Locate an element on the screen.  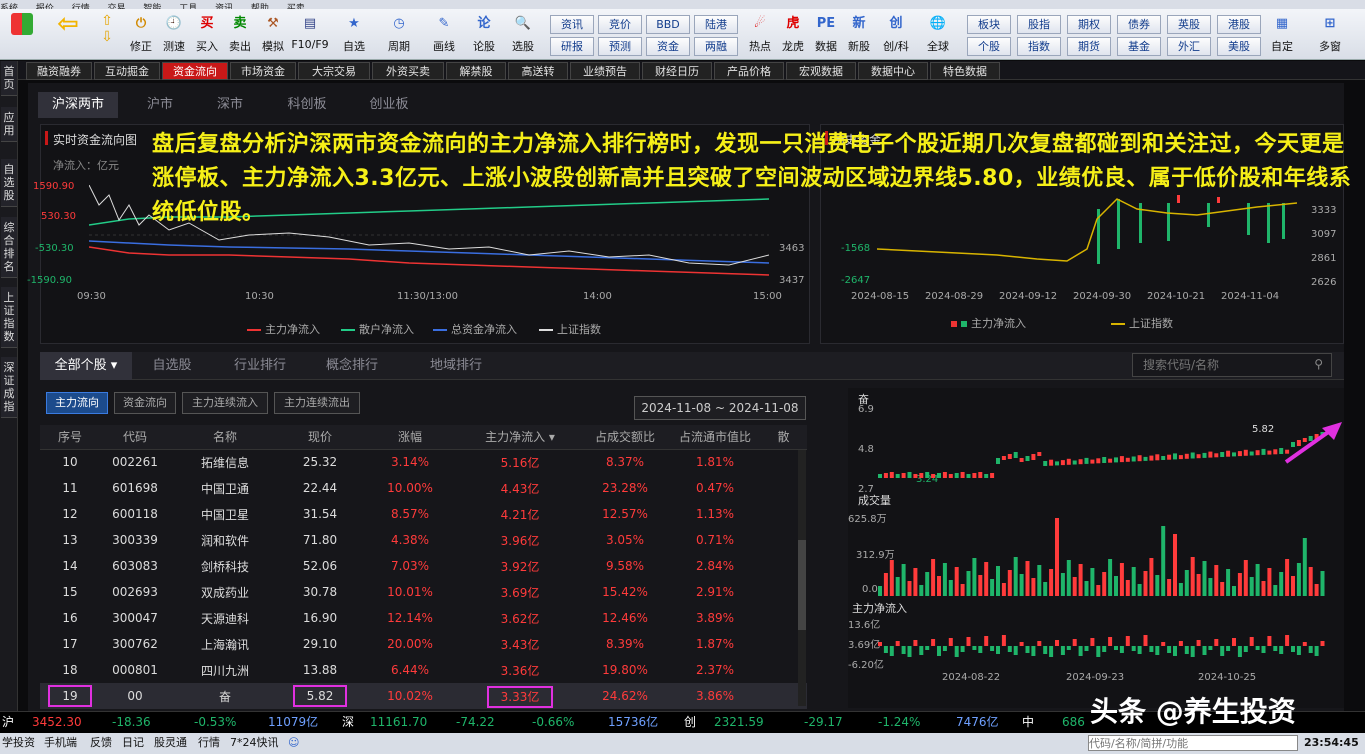
col-header: 序号 is located at coordinates (70, 437).